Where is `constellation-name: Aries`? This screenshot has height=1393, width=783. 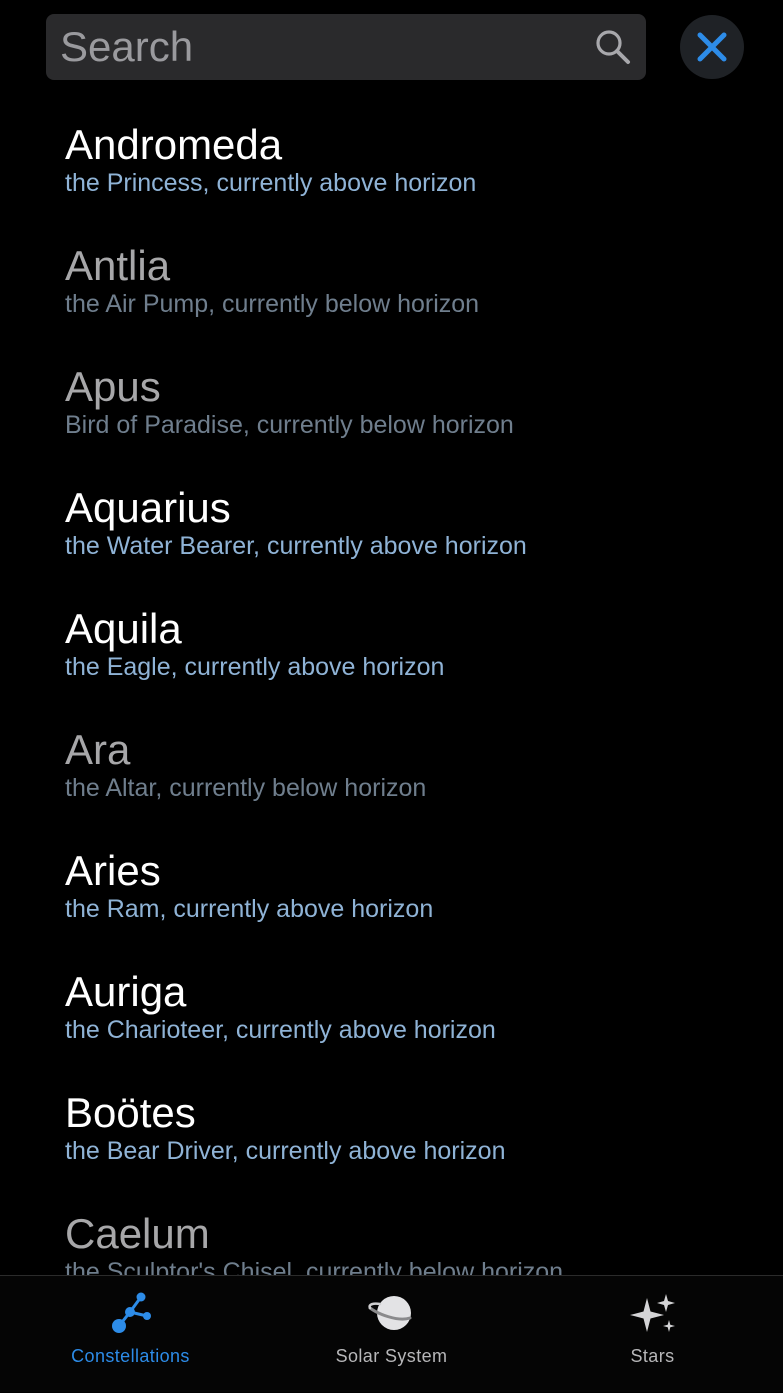 constellation-name: Aries is located at coordinates (113, 870).